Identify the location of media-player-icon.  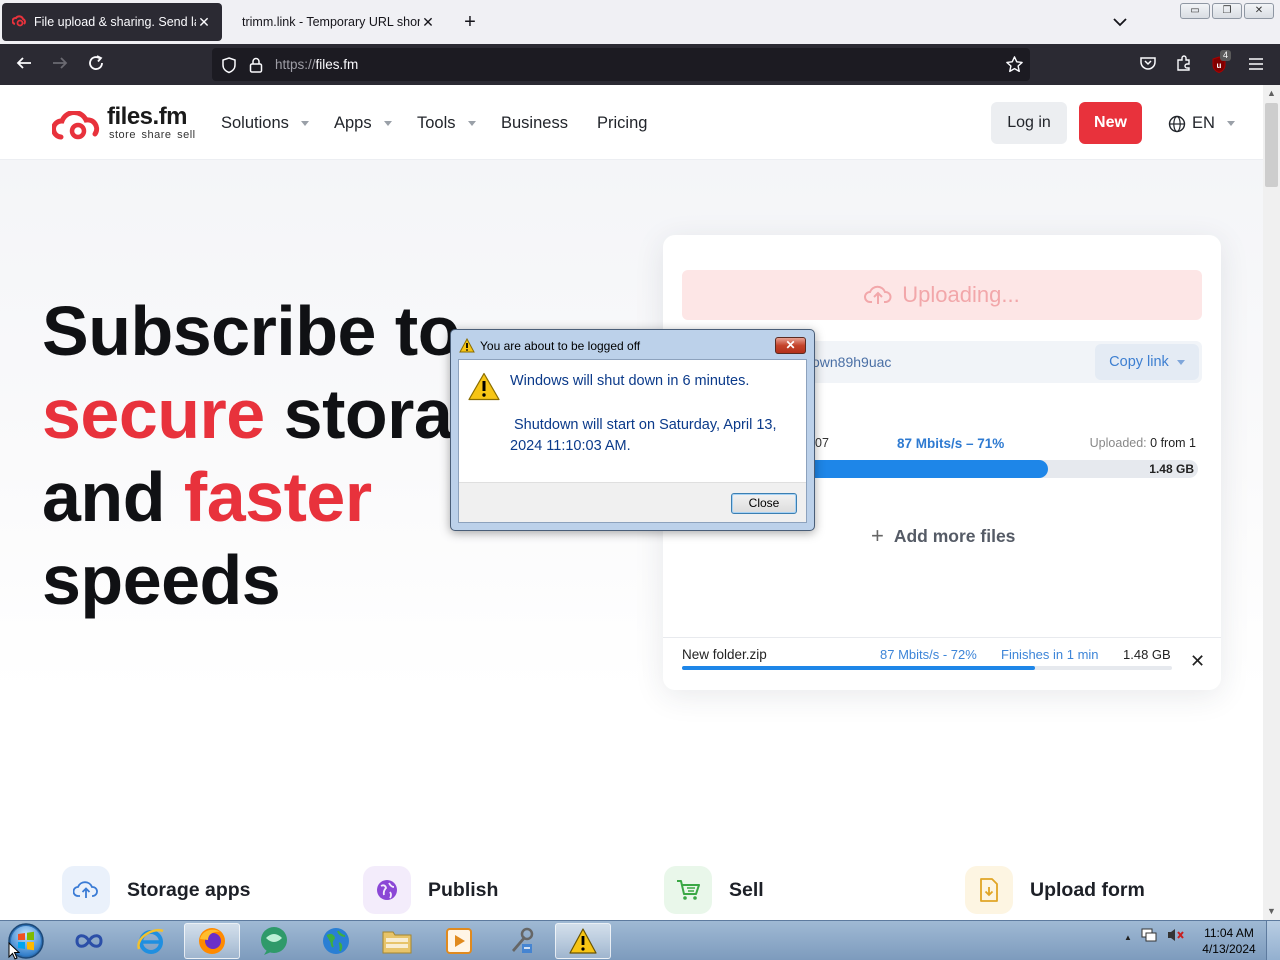
(459, 941).